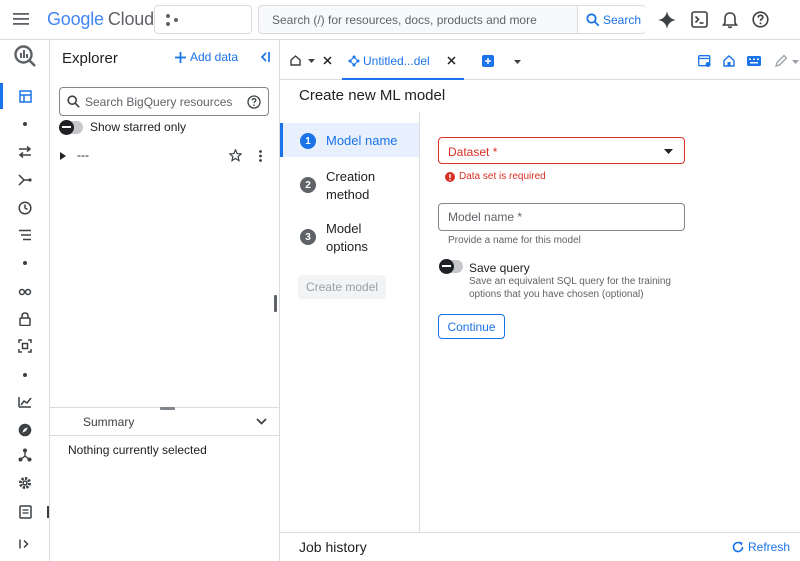 Image resolution: width=800 pixels, height=561 pixels. I want to click on show-starred-row: Show starred only, so click(123, 127).